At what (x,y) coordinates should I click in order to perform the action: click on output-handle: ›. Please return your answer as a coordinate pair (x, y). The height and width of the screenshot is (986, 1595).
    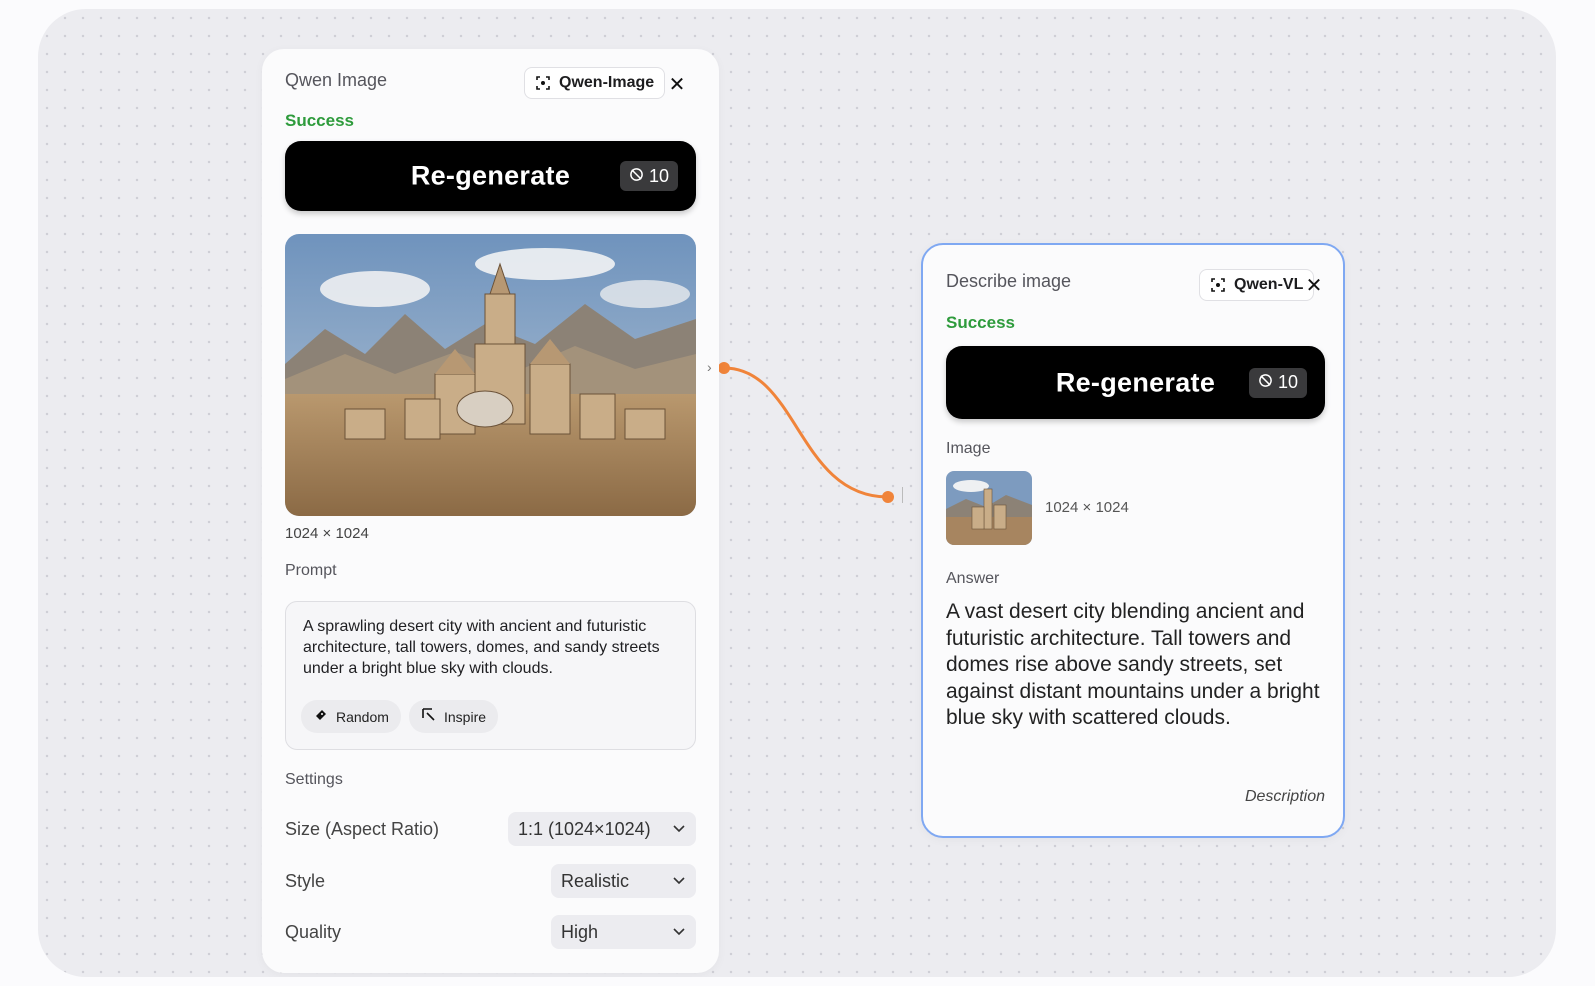
    Looking at the image, I should click on (709, 367).